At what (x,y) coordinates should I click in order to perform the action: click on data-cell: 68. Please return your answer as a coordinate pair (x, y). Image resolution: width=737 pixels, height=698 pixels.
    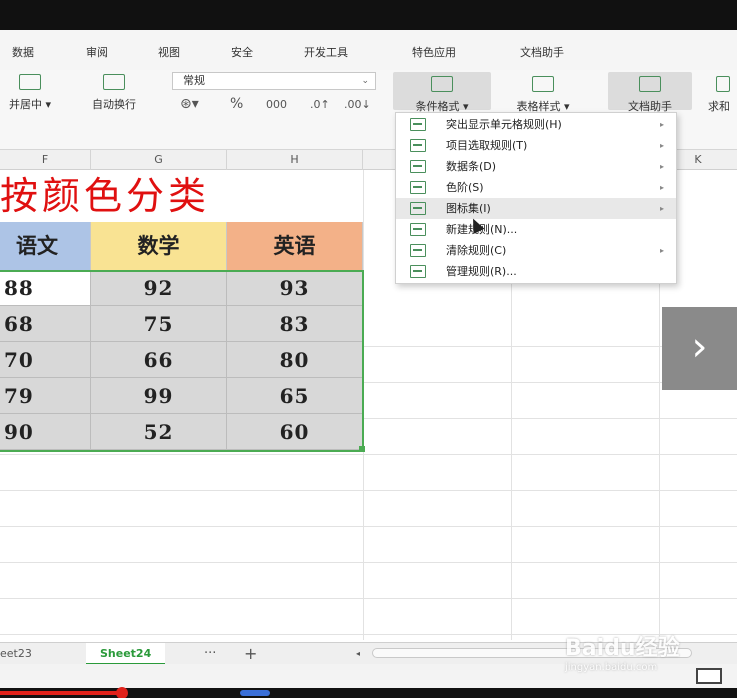
    Looking at the image, I should click on (45, 324).